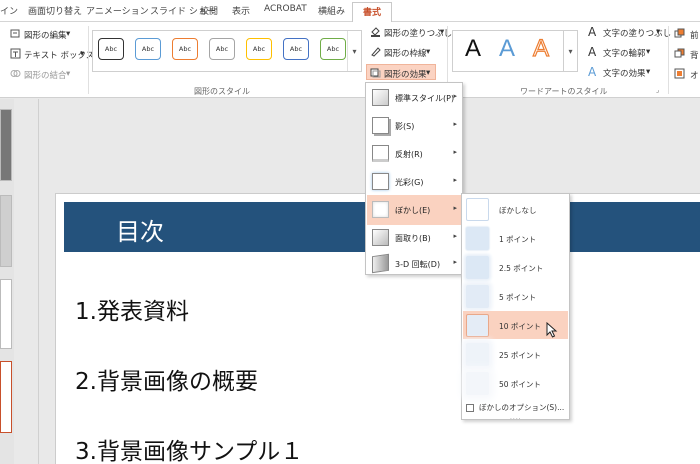 This screenshot has width=700, height=464. I want to click on wordart-more-button: ▾, so click(571, 51).